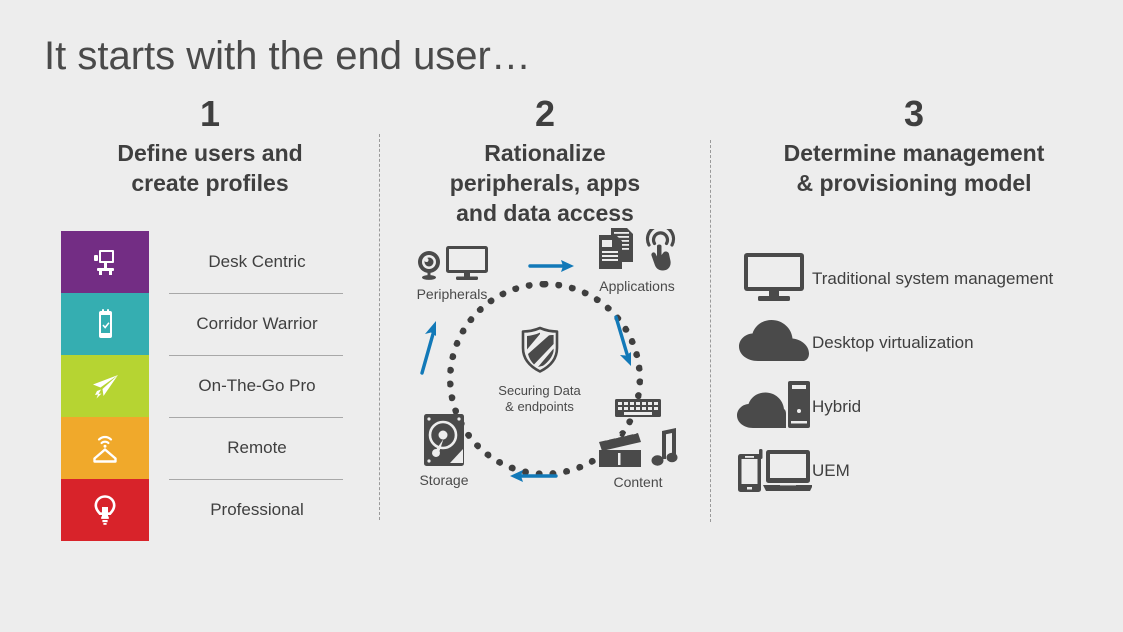  I want to click on persona-label-wrap: On-The-Go Pro, so click(250, 386).